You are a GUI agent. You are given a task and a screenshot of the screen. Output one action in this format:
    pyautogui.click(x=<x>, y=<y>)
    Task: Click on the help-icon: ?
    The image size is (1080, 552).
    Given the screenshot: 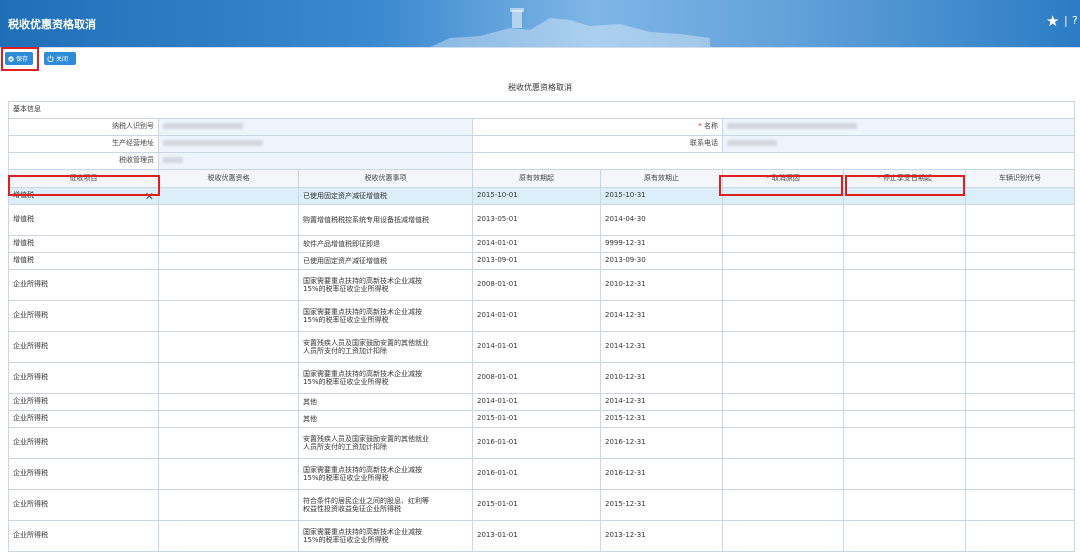 What is the action you would take?
    pyautogui.click(x=1075, y=20)
    